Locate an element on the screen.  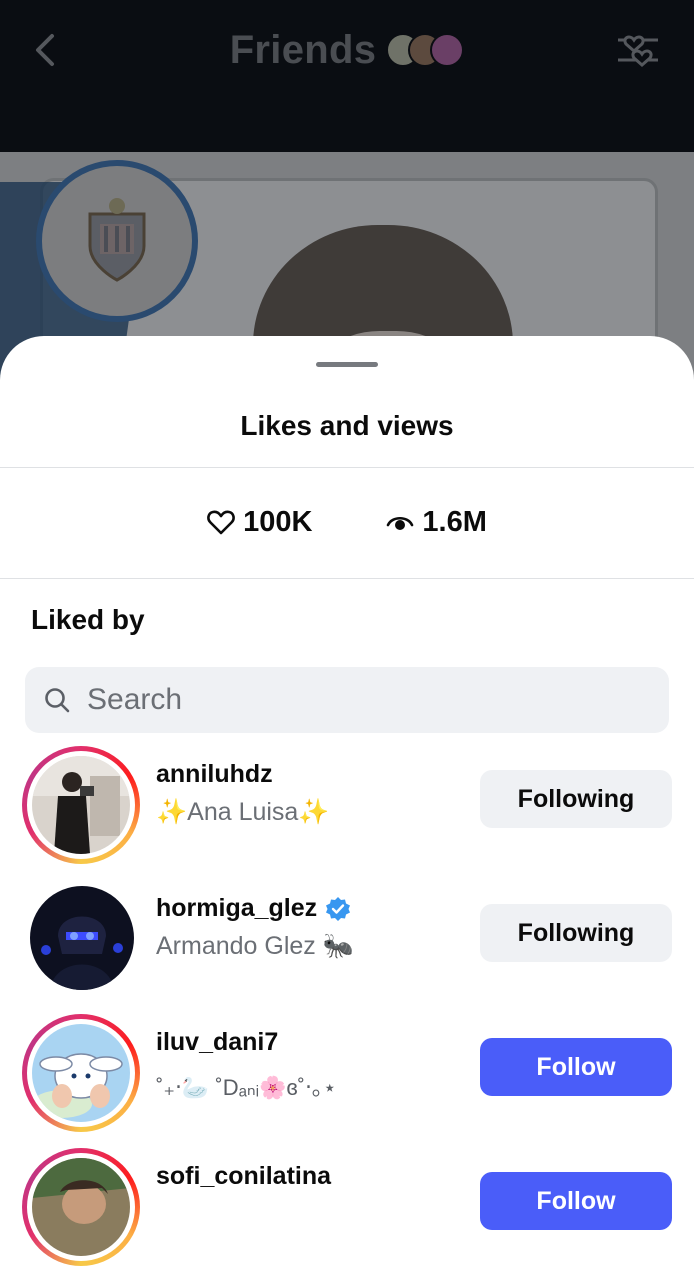
heart-sliders-icon is located at coordinates (638, 51).